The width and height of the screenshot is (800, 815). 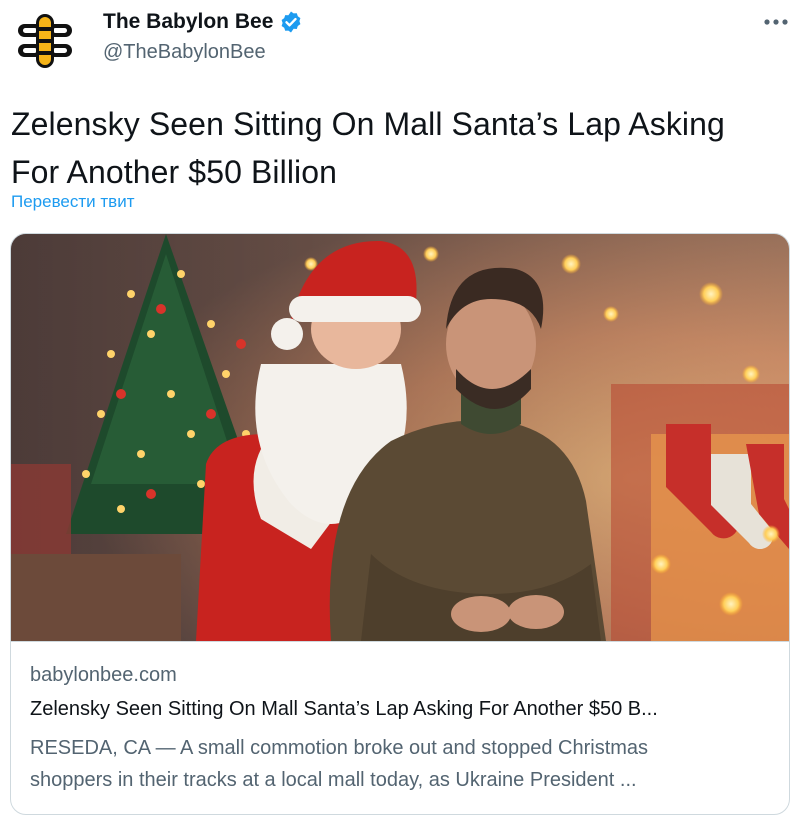 I want to click on avatar, so click(x=45, y=41).